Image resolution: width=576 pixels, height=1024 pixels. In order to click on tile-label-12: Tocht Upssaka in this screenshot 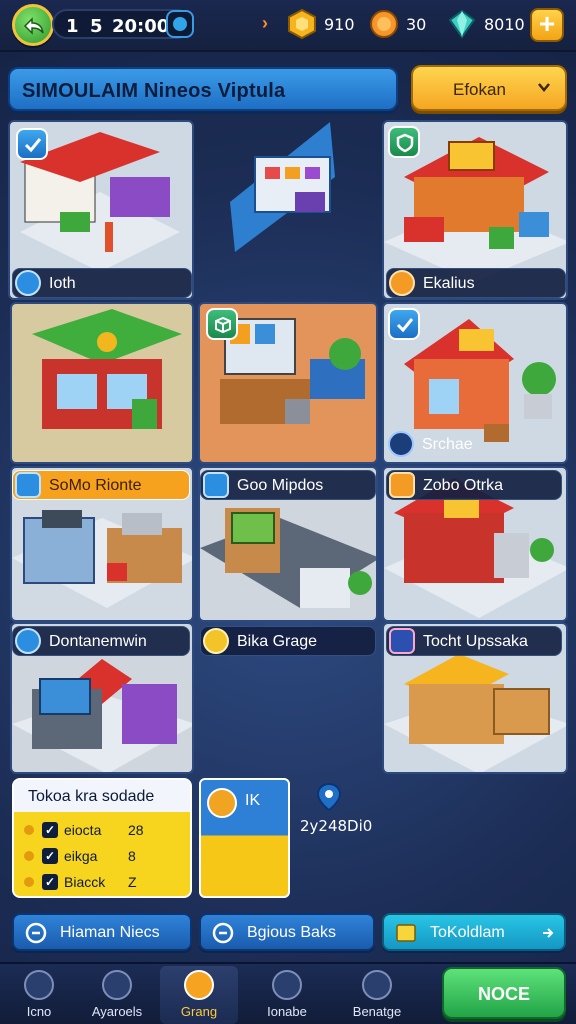, I will do `click(474, 641)`.